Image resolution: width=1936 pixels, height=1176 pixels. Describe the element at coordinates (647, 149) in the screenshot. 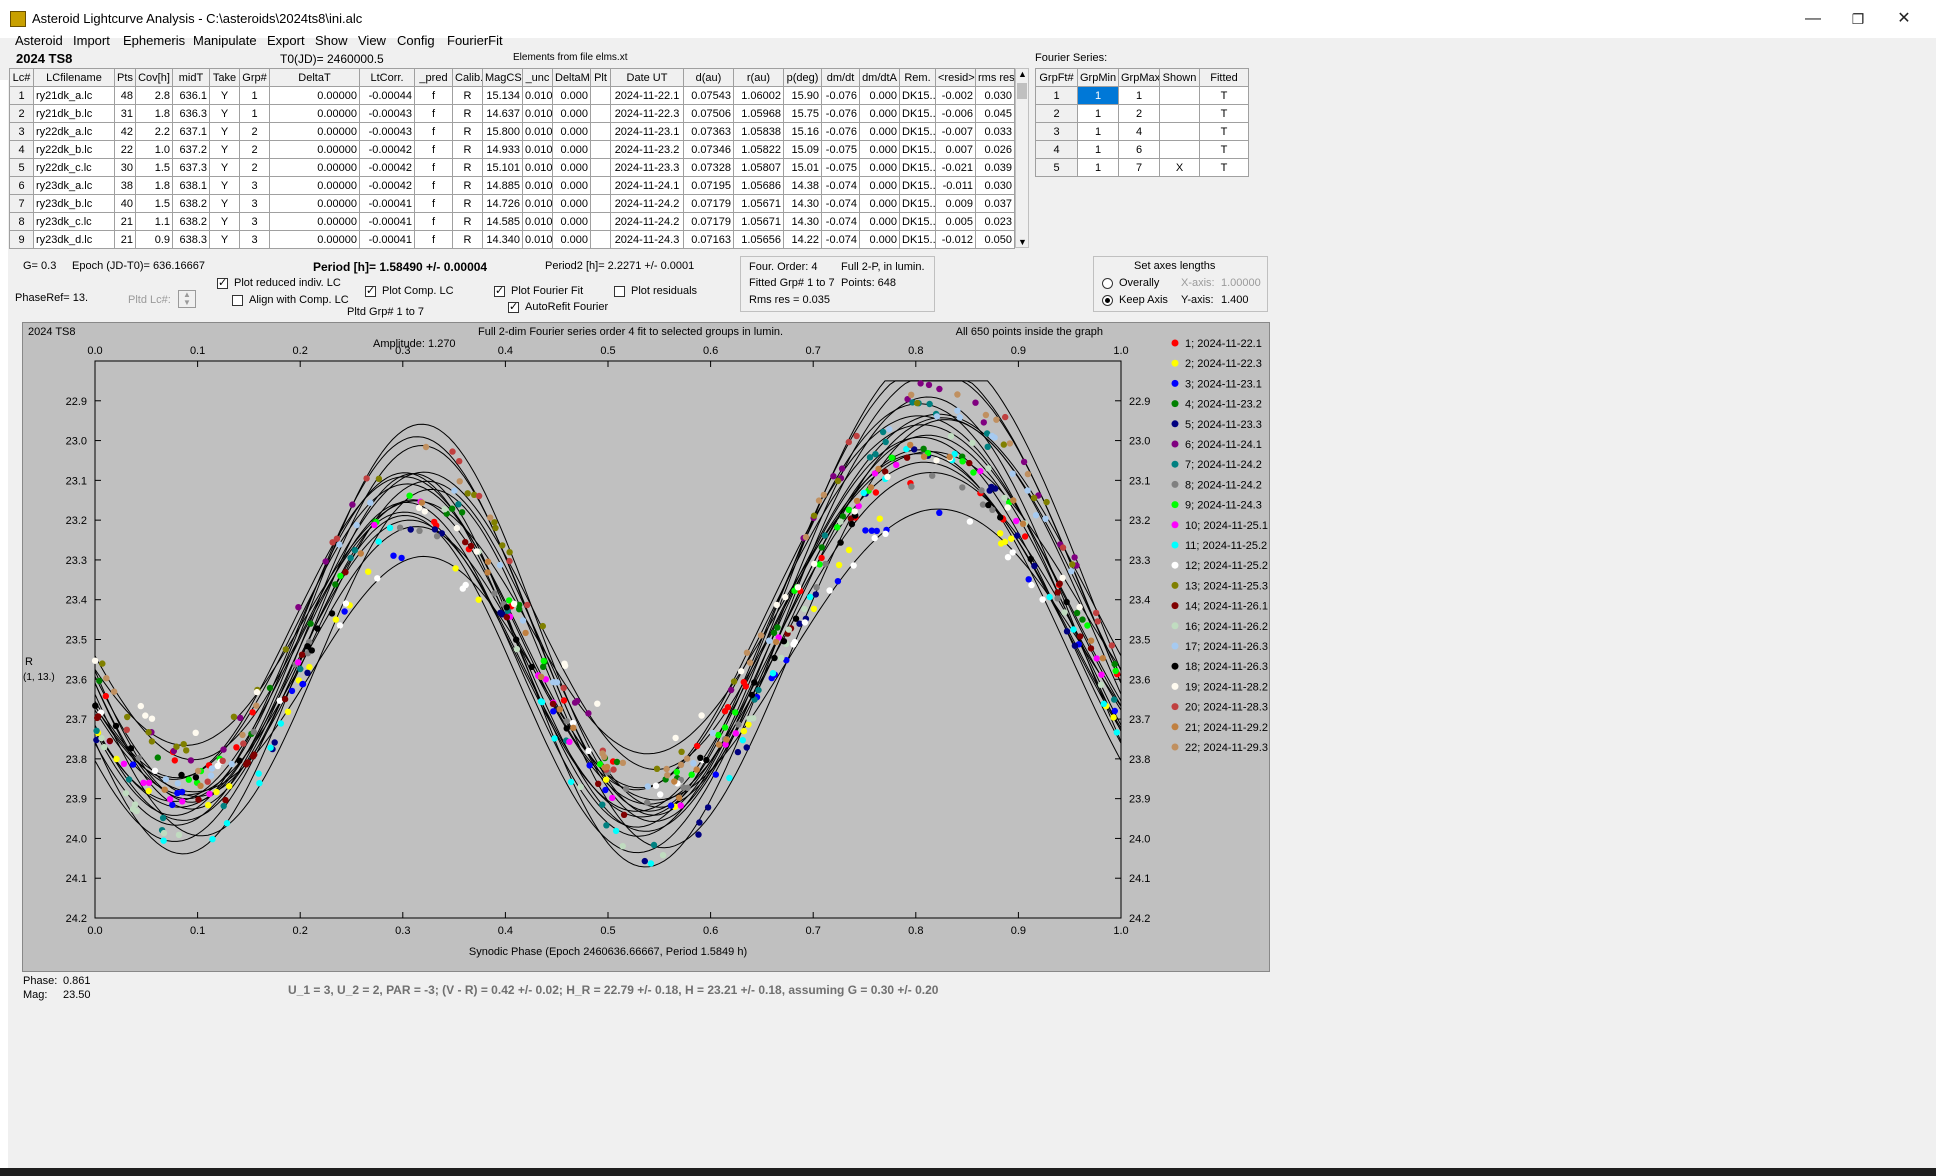

I see `lc-cell: 2024-11-23.2` at that location.